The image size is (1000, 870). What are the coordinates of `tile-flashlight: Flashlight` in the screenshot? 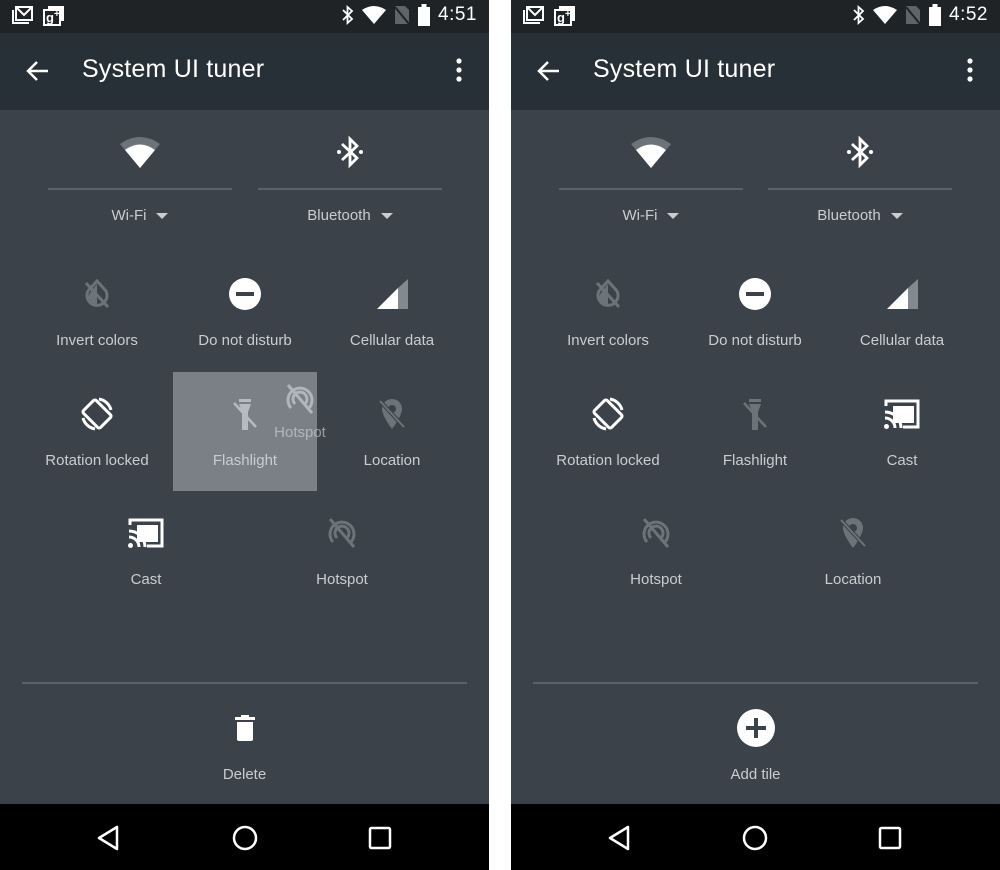 It's located at (755, 432).